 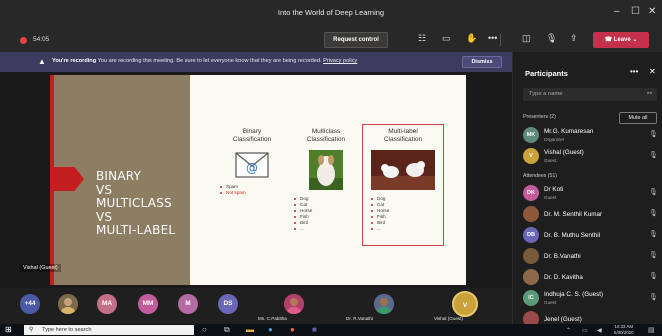 I want to click on participants-icon: ☷, so click(x=422, y=38).